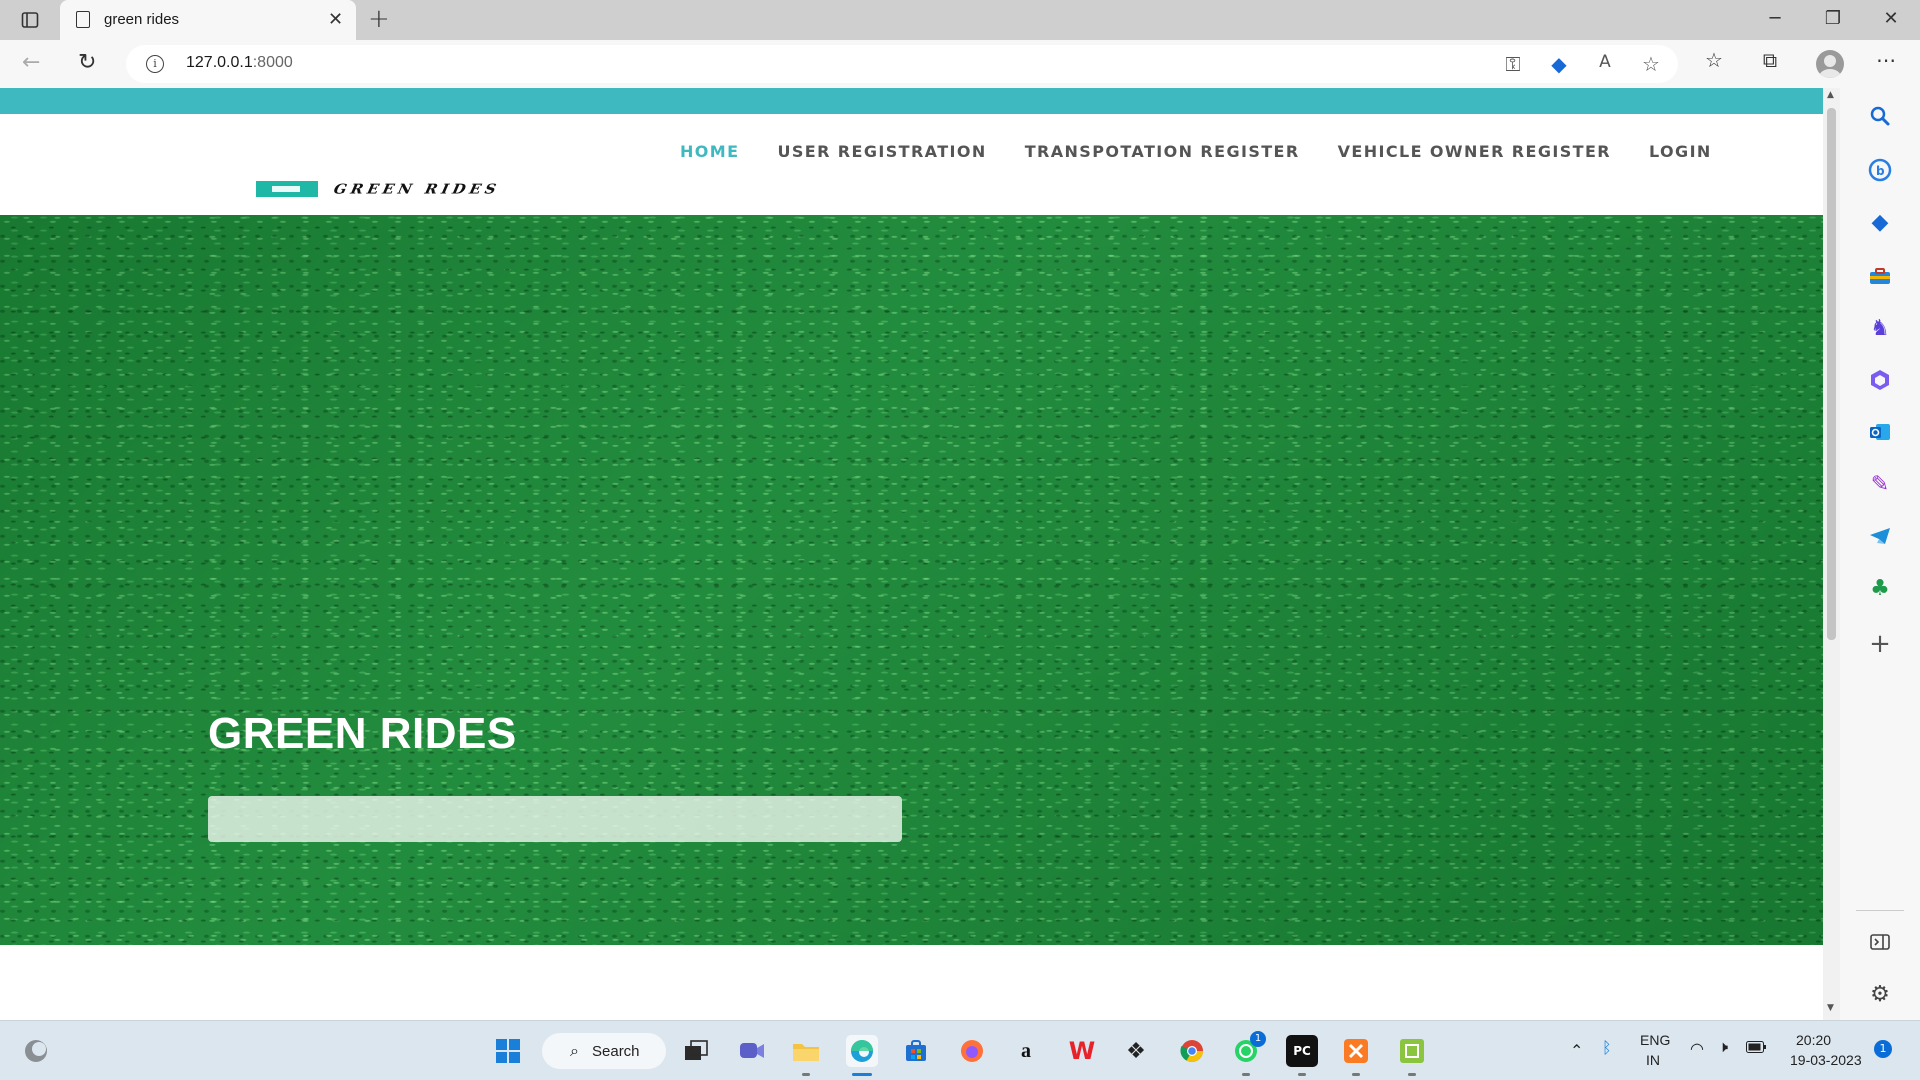 This screenshot has width=1920, height=1080. I want to click on tools-icon, so click(1880, 276).